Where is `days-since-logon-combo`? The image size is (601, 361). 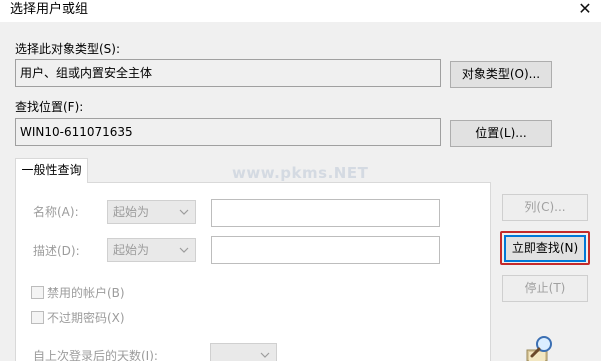
days-since-logon-combo is located at coordinates (243, 352).